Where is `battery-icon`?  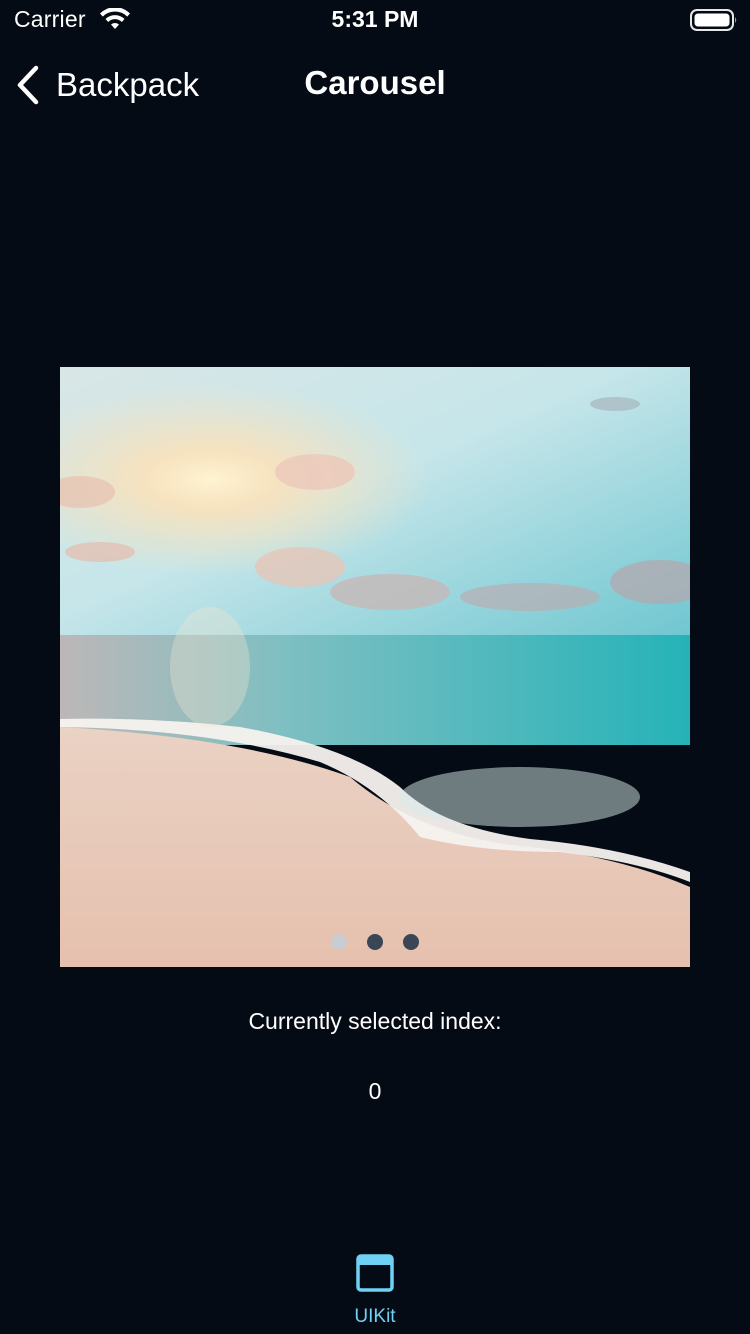 battery-icon is located at coordinates (713, 20).